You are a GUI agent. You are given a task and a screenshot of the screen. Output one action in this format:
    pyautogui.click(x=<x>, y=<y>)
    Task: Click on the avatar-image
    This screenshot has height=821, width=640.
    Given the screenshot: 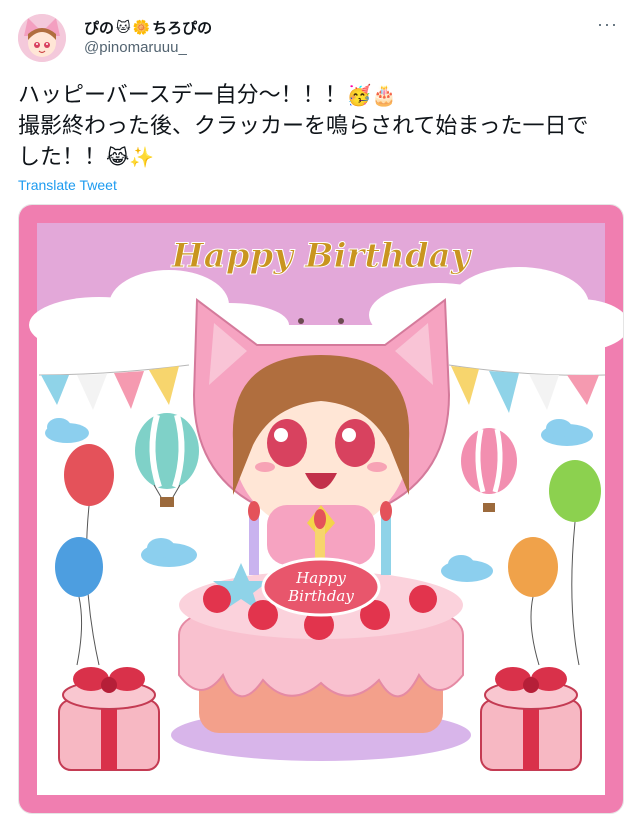 What is the action you would take?
    pyautogui.click(x=42, y=38)
    